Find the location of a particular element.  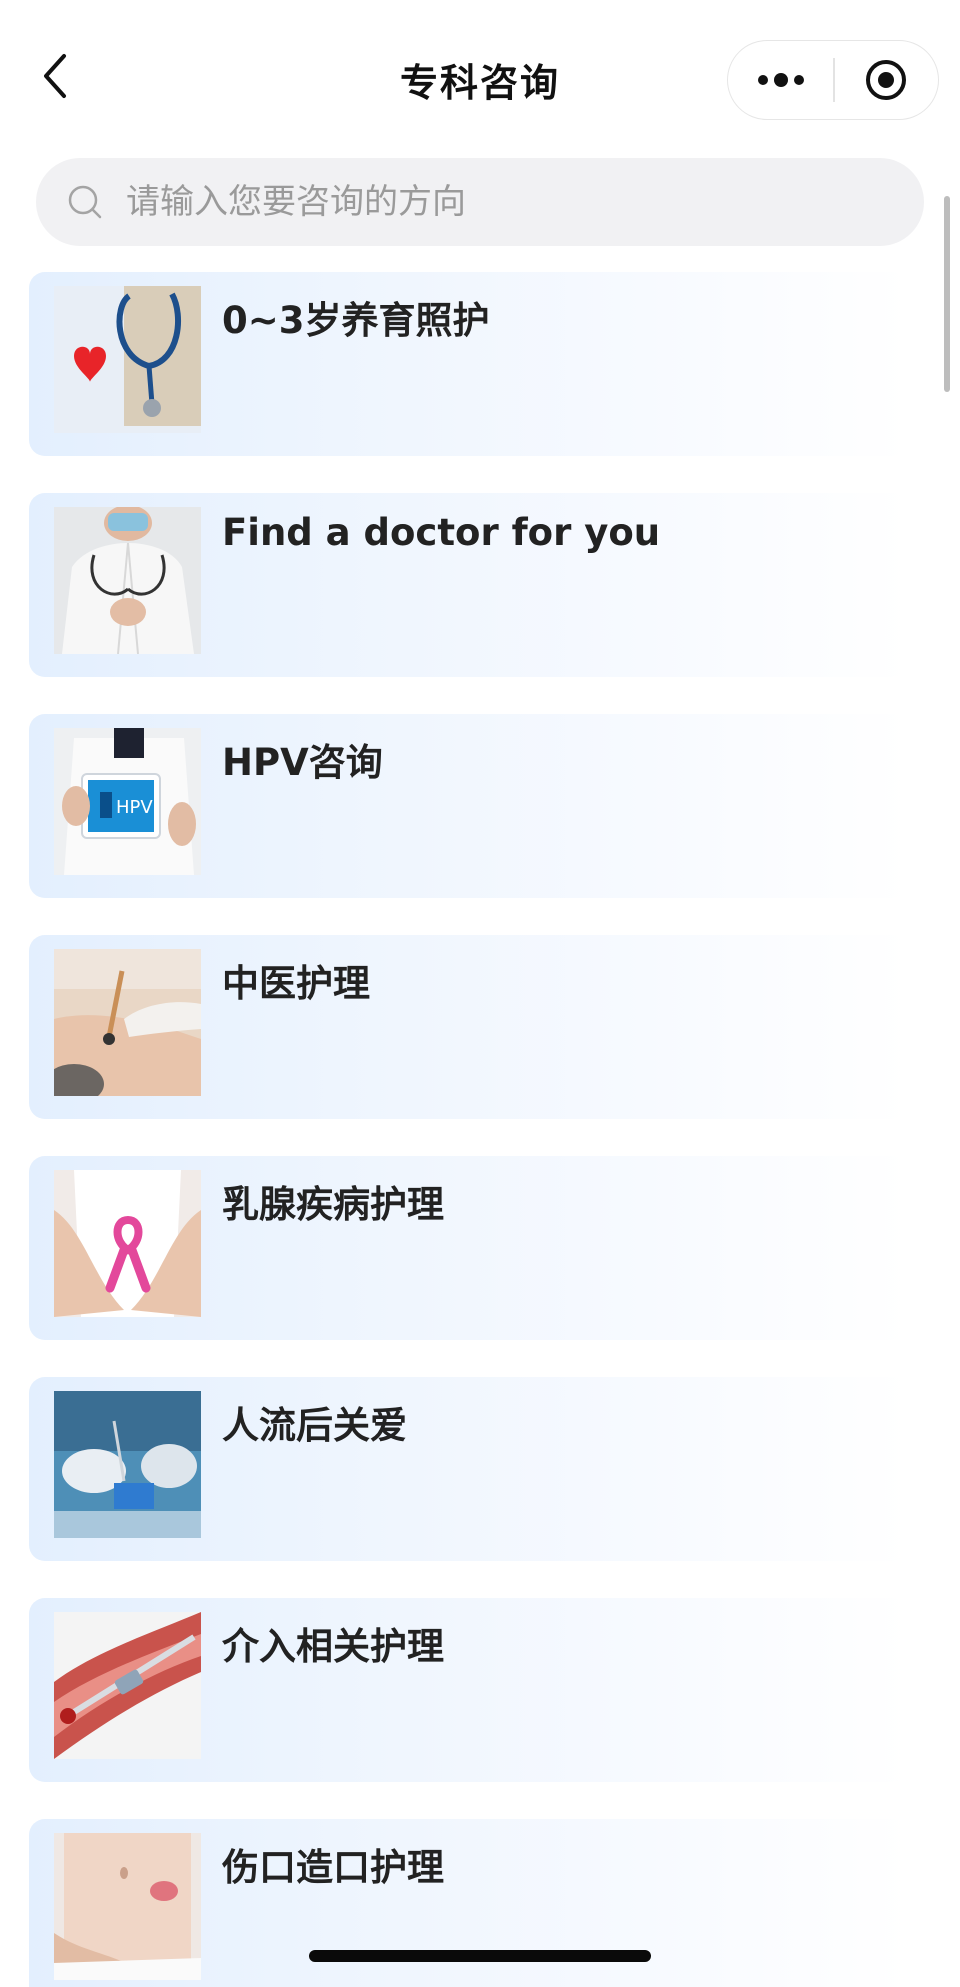

home-indicator is located at coordinates (480, 1956).